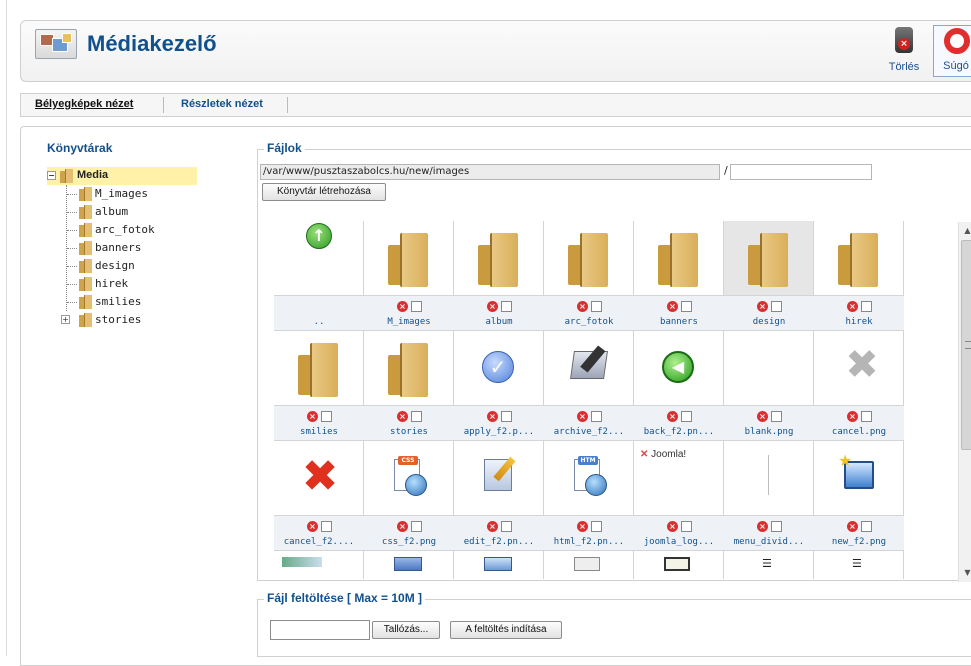 This screenshot has width=971, height=666. Describe the element at coordinates (678, 367) in the screenshot. I see `back-icon: ◀` at that location.